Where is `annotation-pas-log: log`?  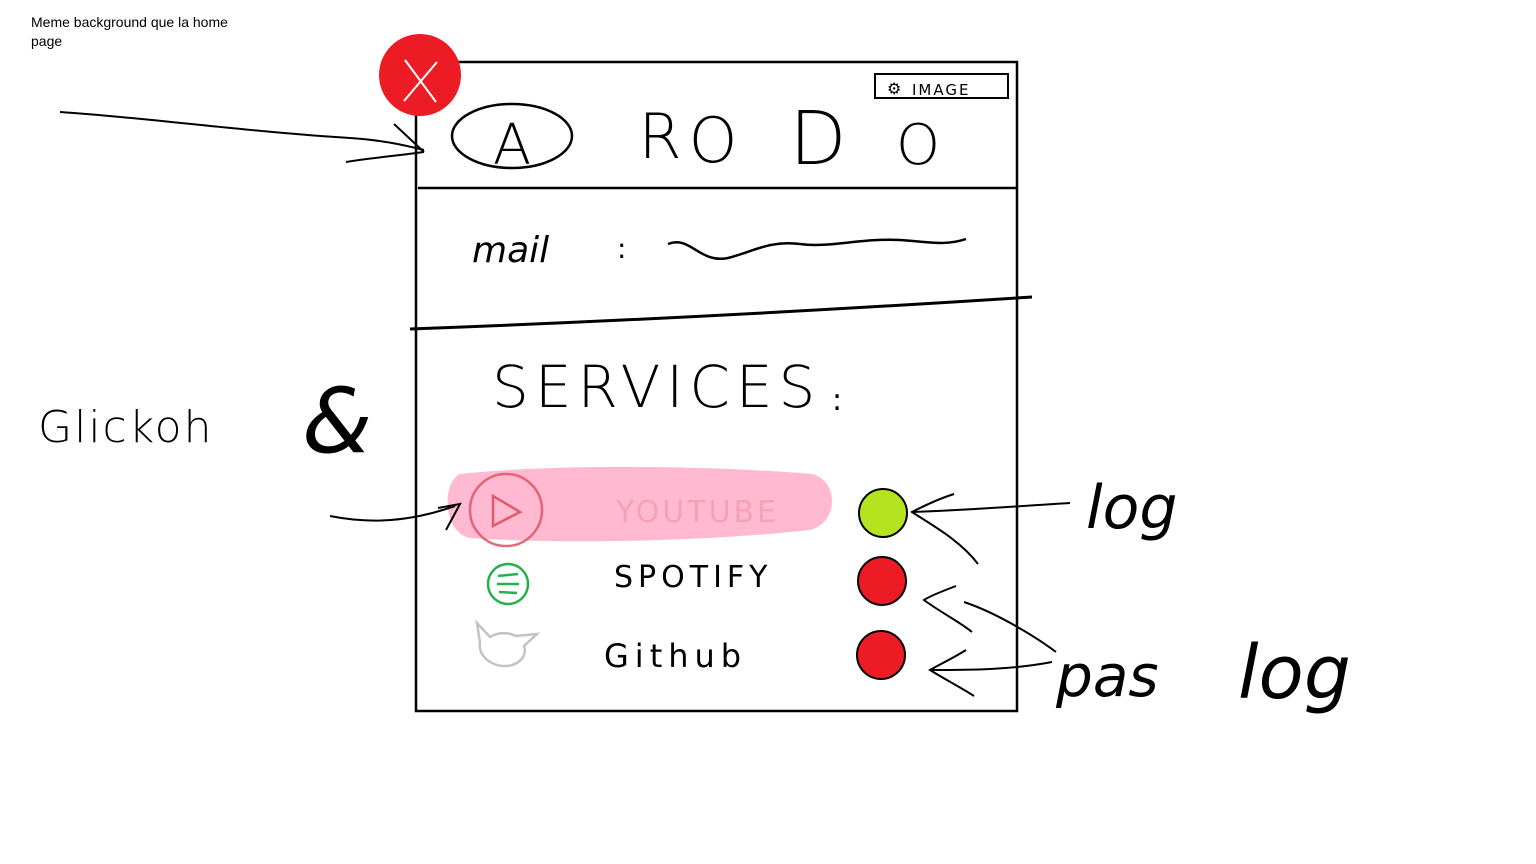 annotation-pas-log: log is located at coordinates (1294, 673).